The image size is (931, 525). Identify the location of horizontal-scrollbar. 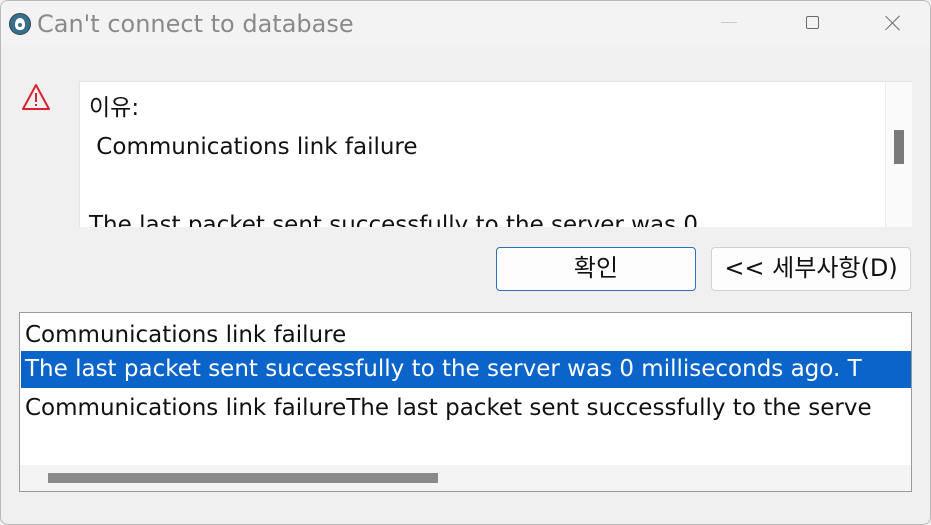
(465, 478).